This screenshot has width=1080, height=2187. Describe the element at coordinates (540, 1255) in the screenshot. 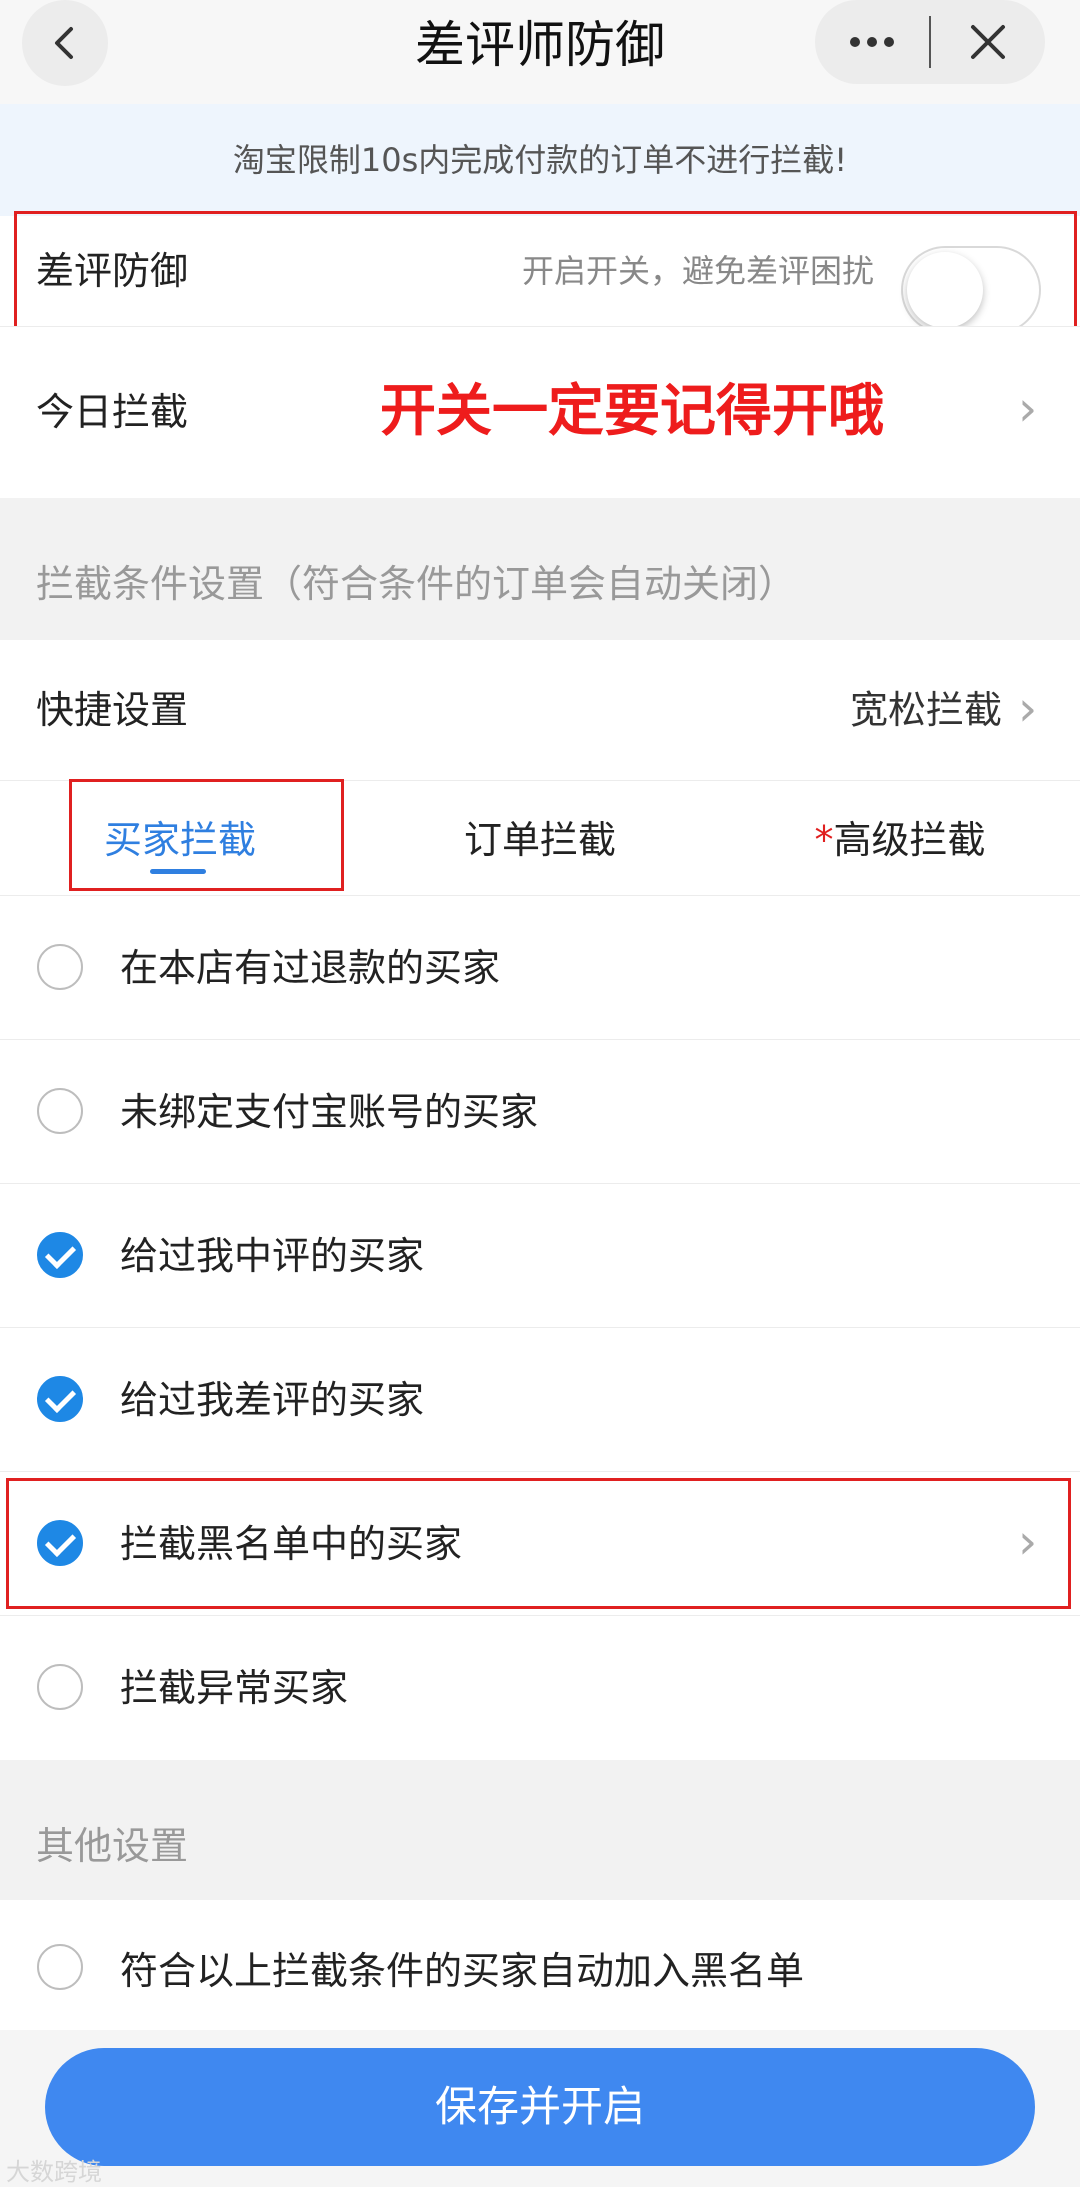

I see `option-neutral-review-buyers: 给过我中评的买家` at that location.